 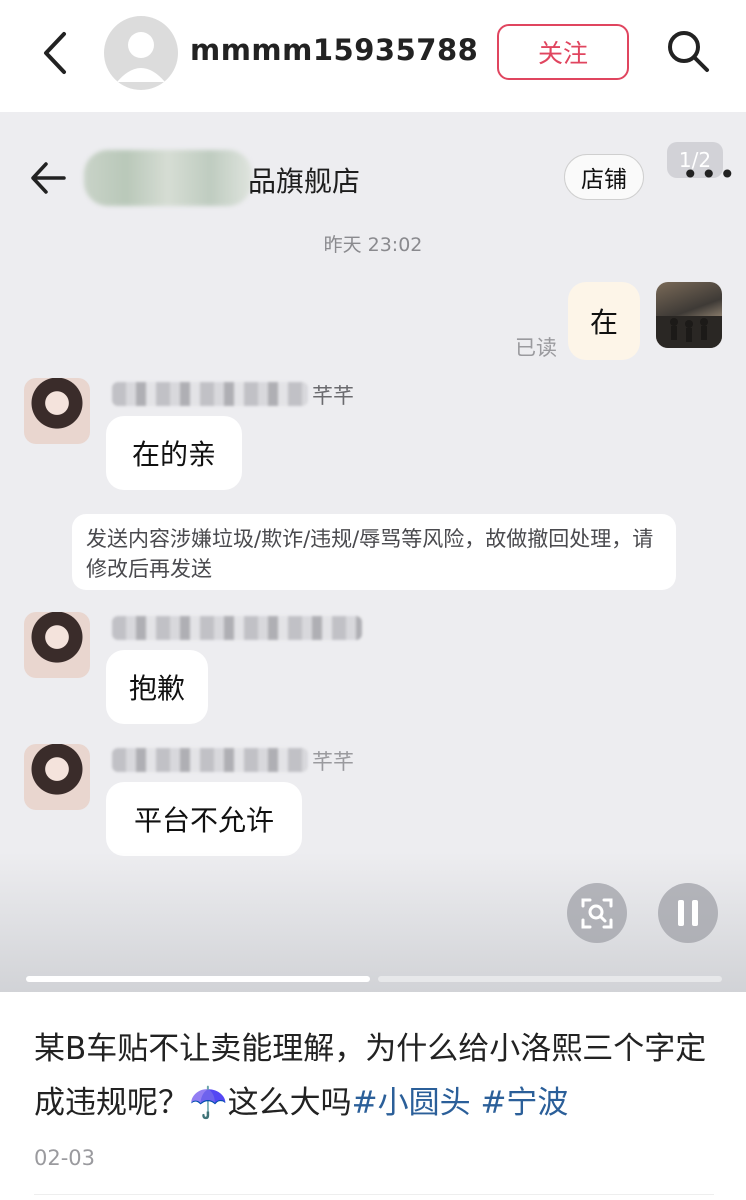 What do you see at coordinates (688, 913) in the screenshot?
I see `pause-icon` at bounding box center [688, 913].